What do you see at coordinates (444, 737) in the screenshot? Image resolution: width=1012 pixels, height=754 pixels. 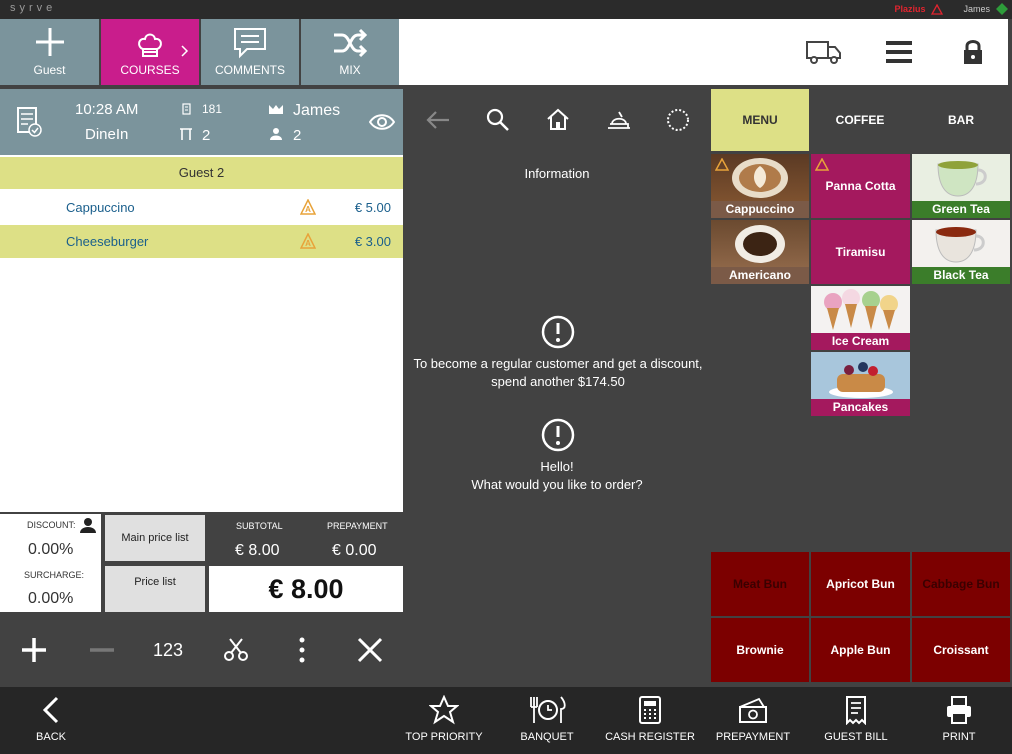 I see `top-priority-label: TOP PRIORITY` at bounding box center [444, 737].